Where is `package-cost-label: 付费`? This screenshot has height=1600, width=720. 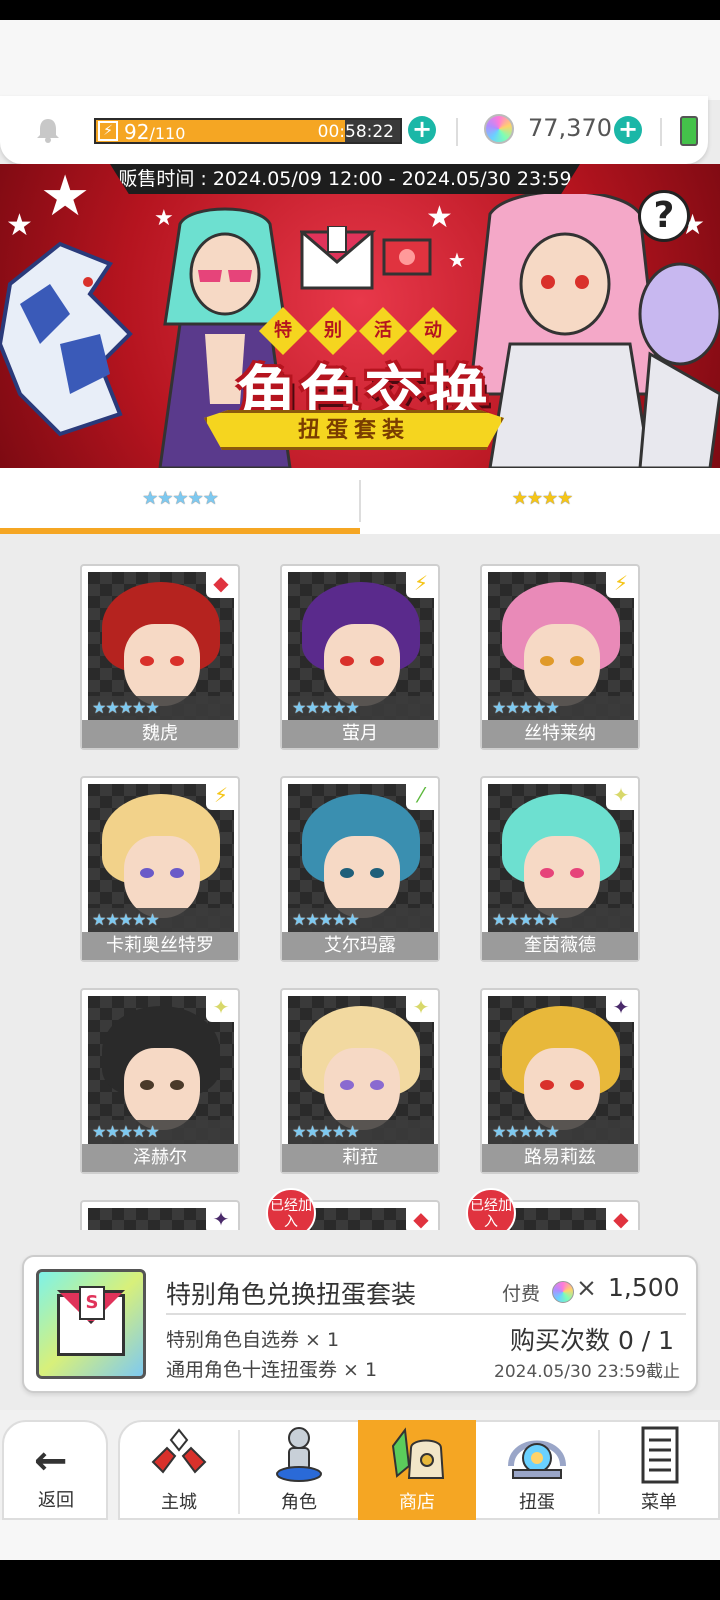 package-cost-label: 付费 is located at coordinates (521, 1294).